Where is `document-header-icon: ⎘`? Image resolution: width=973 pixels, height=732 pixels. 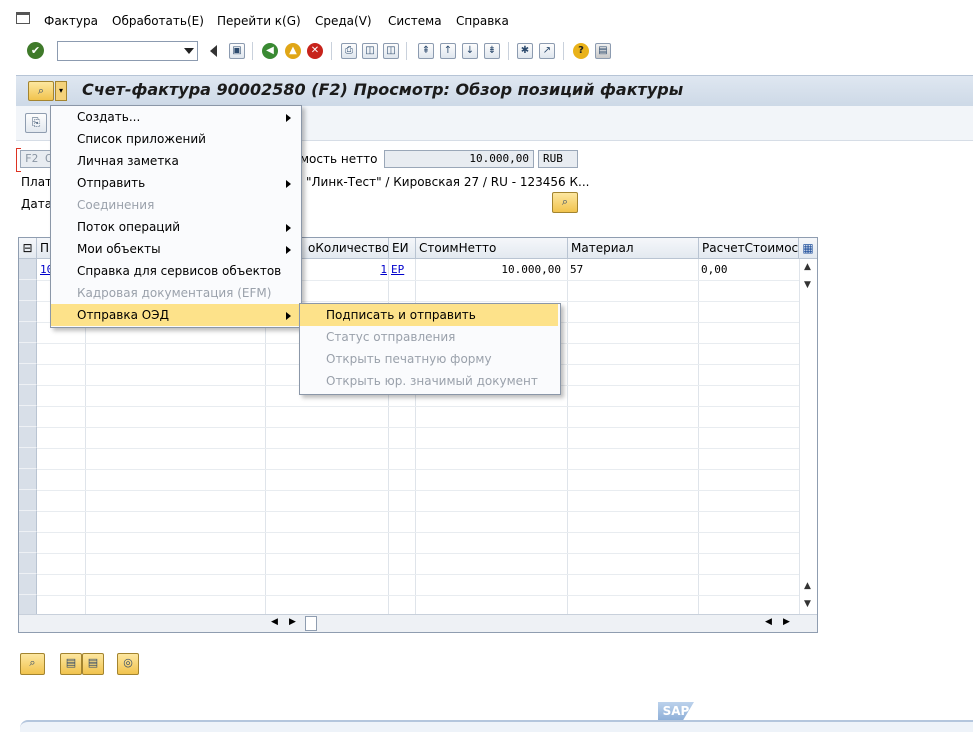
document-header-icon: ⎘ is located at coordinates (36, 123).